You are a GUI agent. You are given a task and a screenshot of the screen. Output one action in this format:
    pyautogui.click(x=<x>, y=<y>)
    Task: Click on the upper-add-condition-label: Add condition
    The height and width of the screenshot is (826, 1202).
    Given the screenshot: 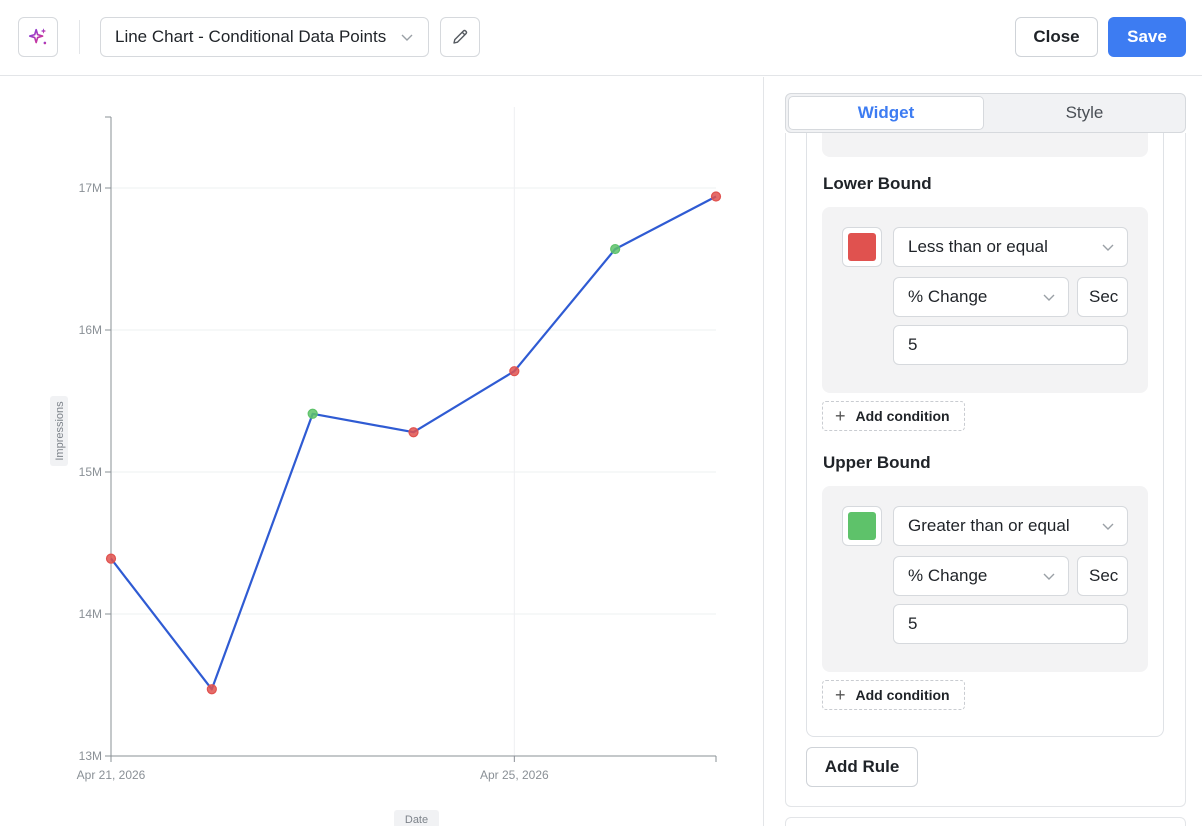 What is the action you would take?
    pyautogui.click(x=902, y=695)
    